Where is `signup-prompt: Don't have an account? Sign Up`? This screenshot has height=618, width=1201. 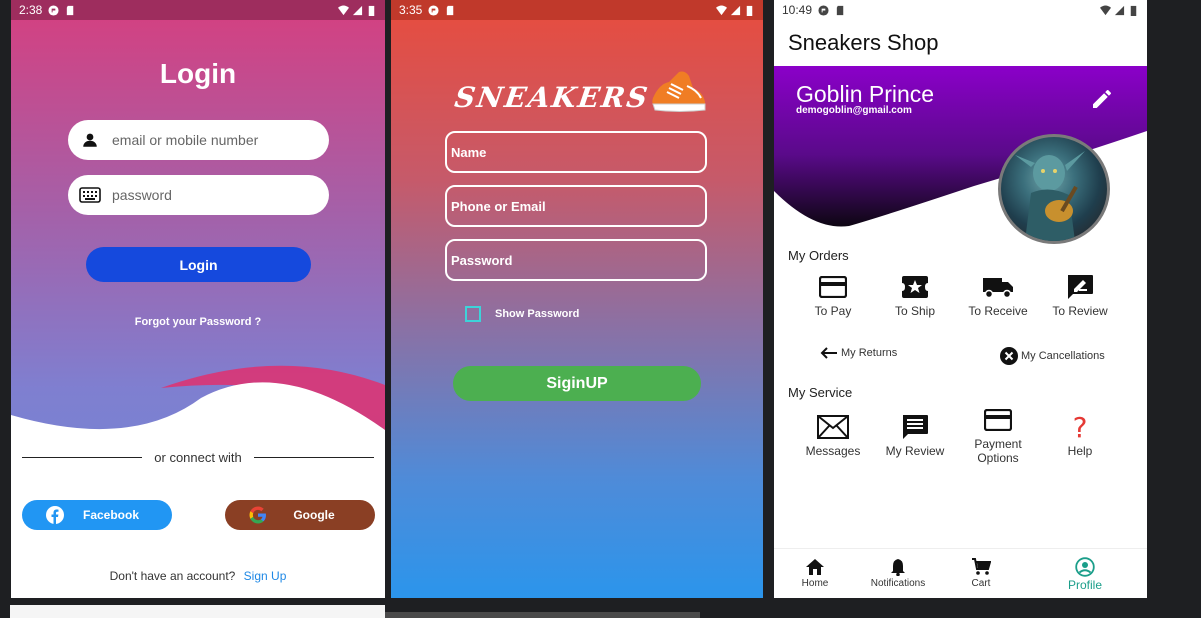
signup-prompt: Don't have an account? Sign Up is located at coordinates (198, 576).